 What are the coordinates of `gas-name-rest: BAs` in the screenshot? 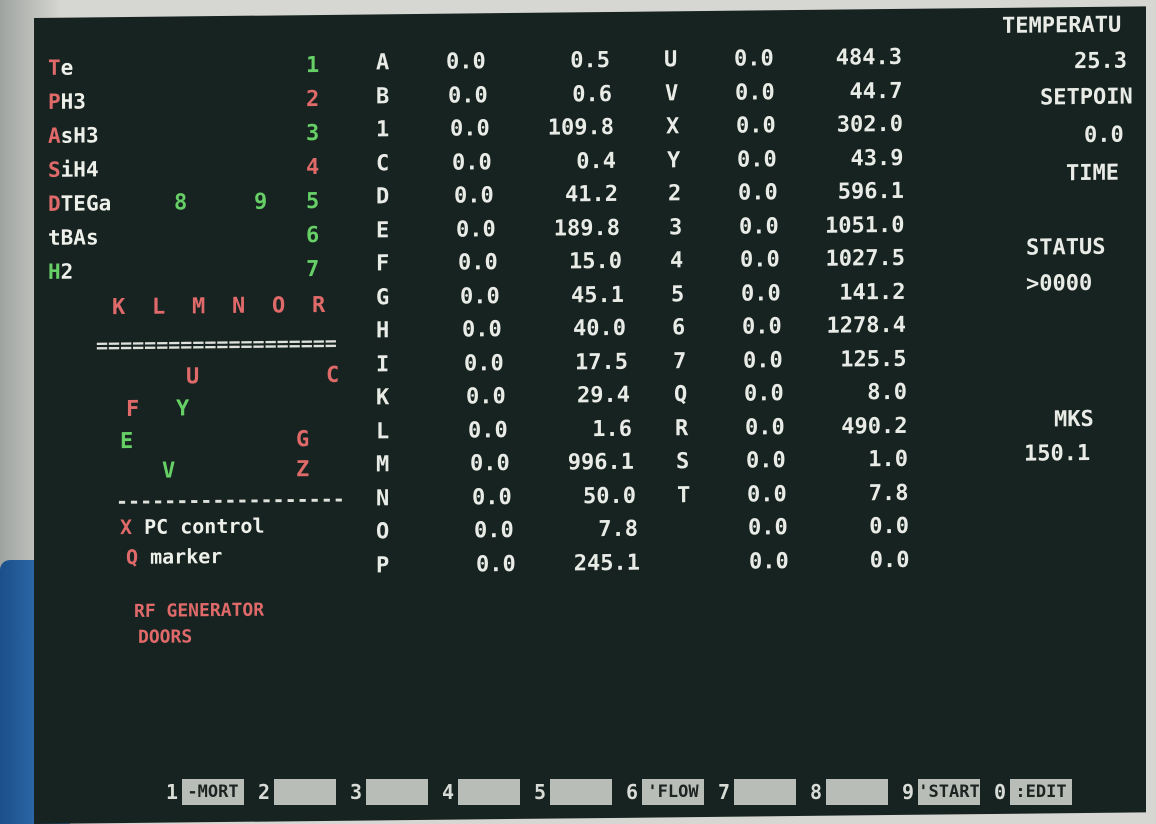 It's located at (79, 237).